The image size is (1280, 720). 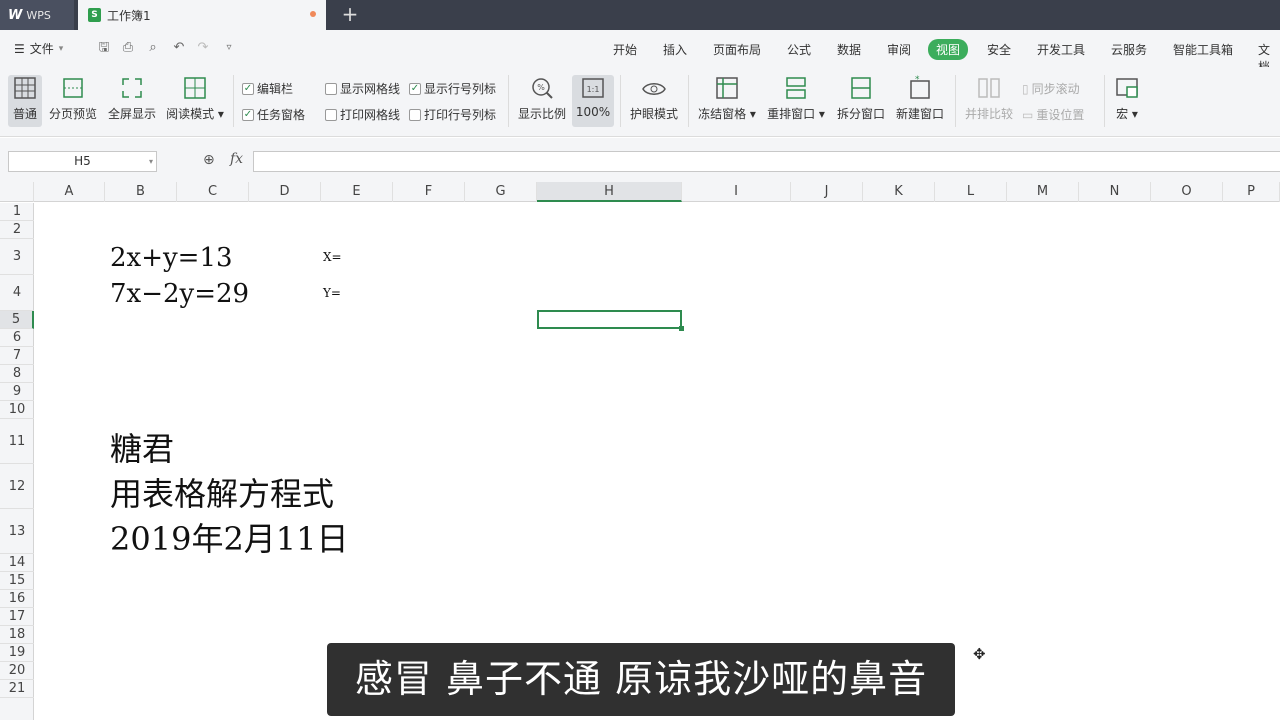 I want to click on column-header-j: J, so click(x=827, y=192).